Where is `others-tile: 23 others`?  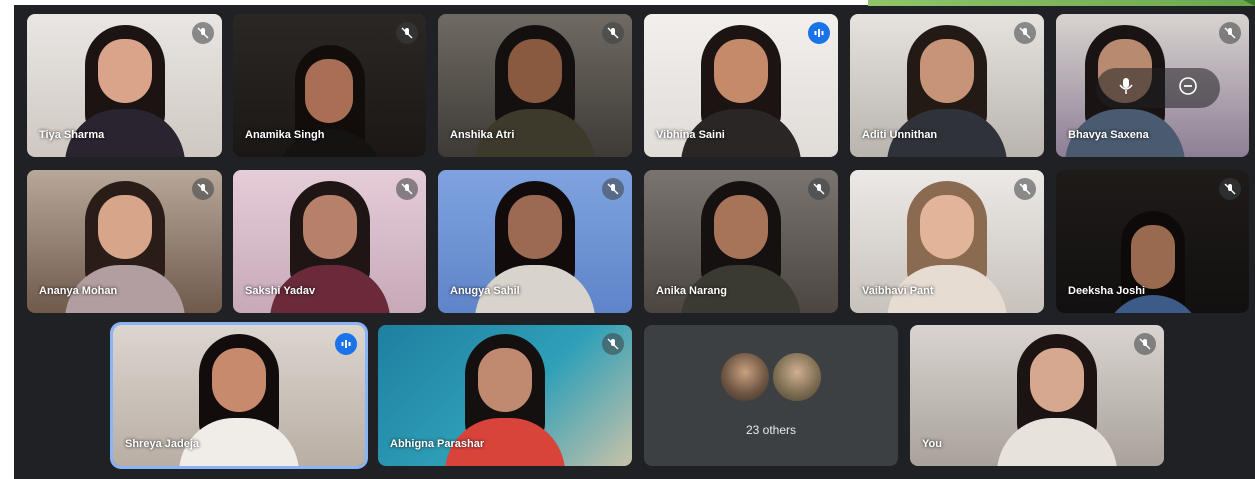
others-tile: 23 others is located at coordinates (771, 395).